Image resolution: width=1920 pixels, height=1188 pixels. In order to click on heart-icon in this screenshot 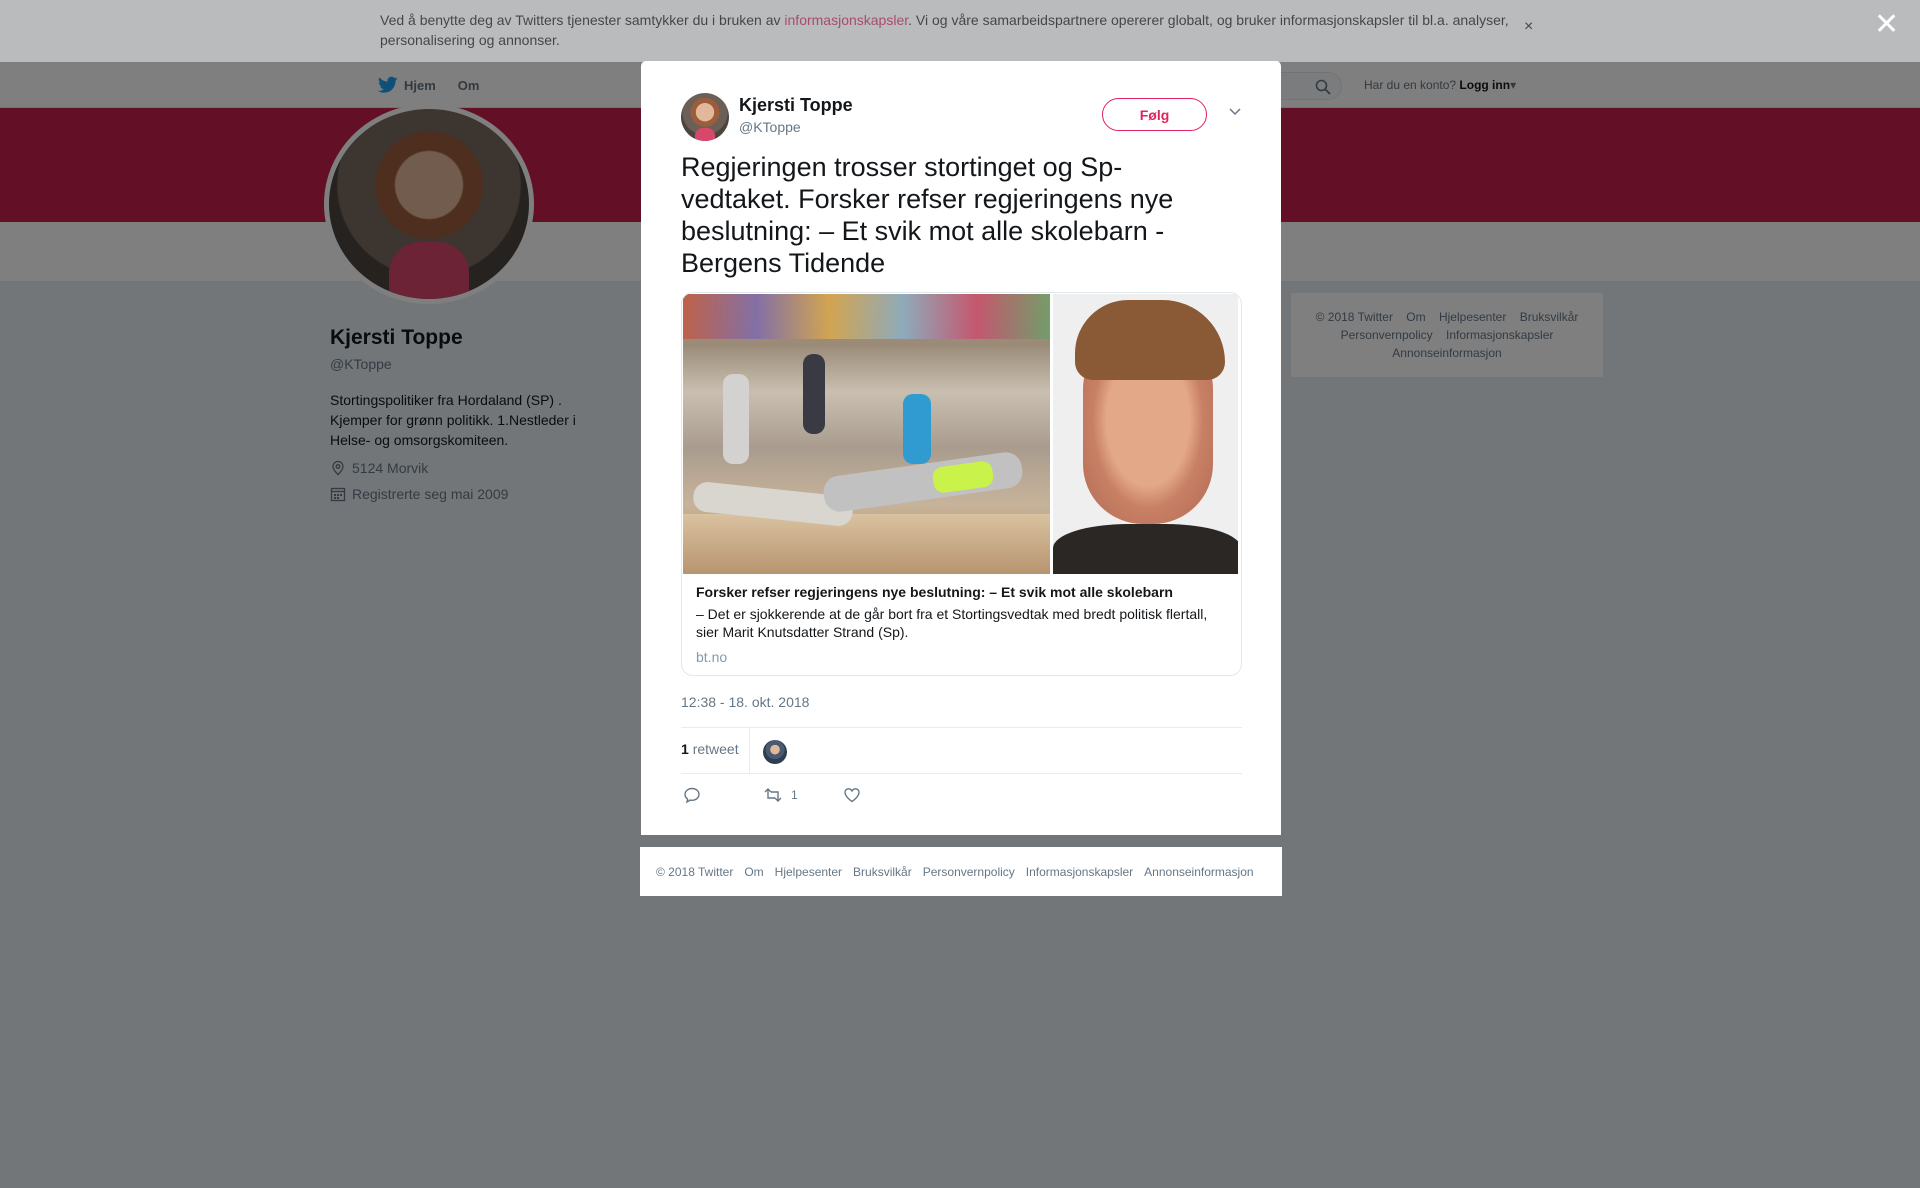, I will do `click(852, 795)`.